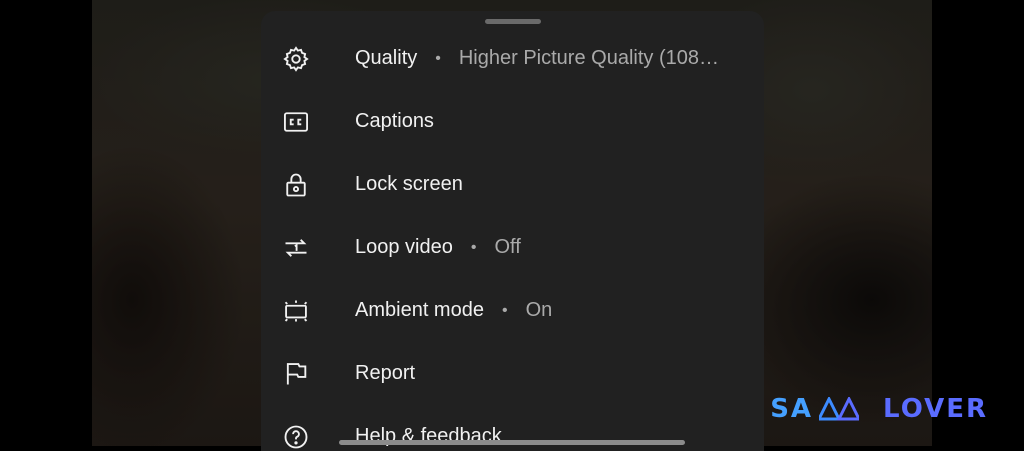 This screenshot has width=1024, height=451. What do you see at coordinates (296, 374) in the screenshot?
I see `flag-icon` at bounding box center [296, 374].